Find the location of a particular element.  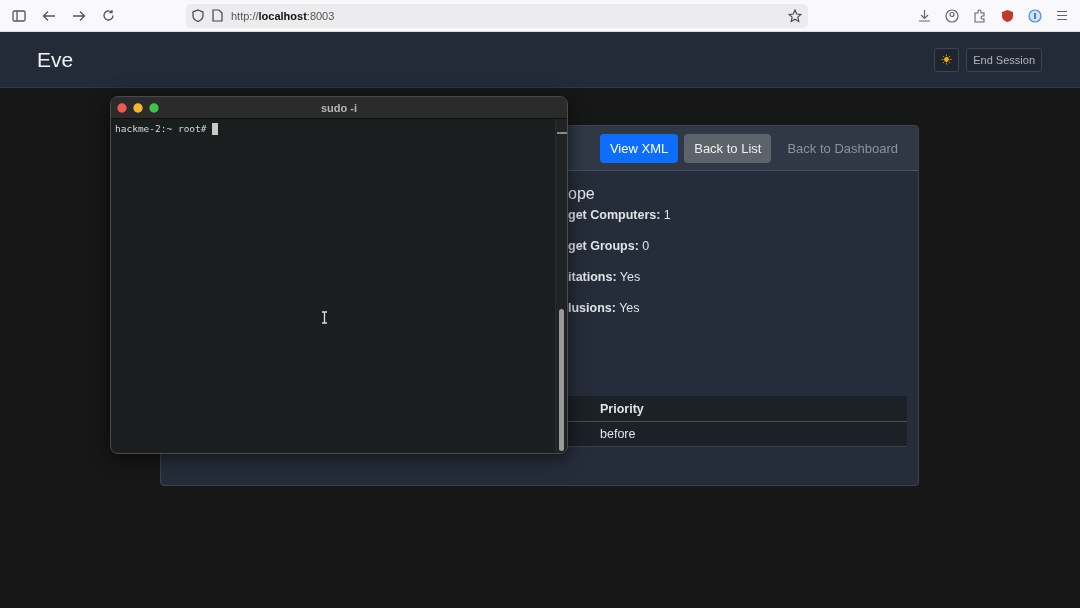

puzzle-icon is located at coordinates (980, 15).